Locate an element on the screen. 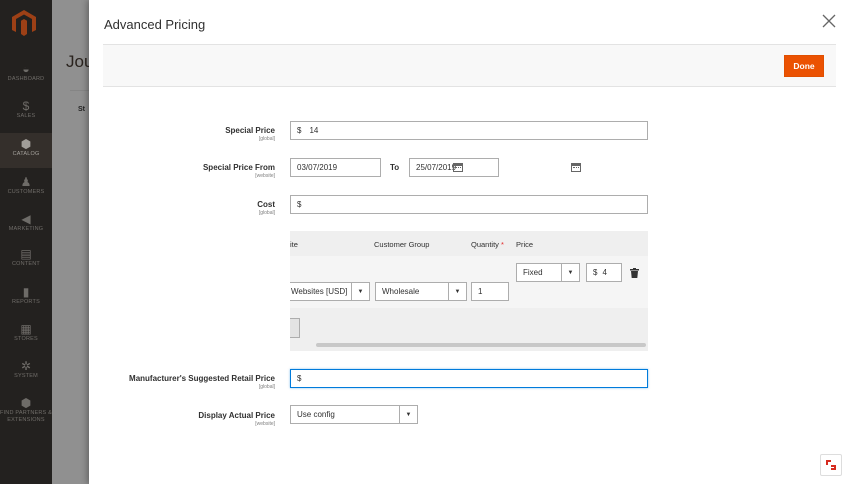 The height and width of the screenshot is (484, 850). trash-icon is located at coordinates (634, 273).